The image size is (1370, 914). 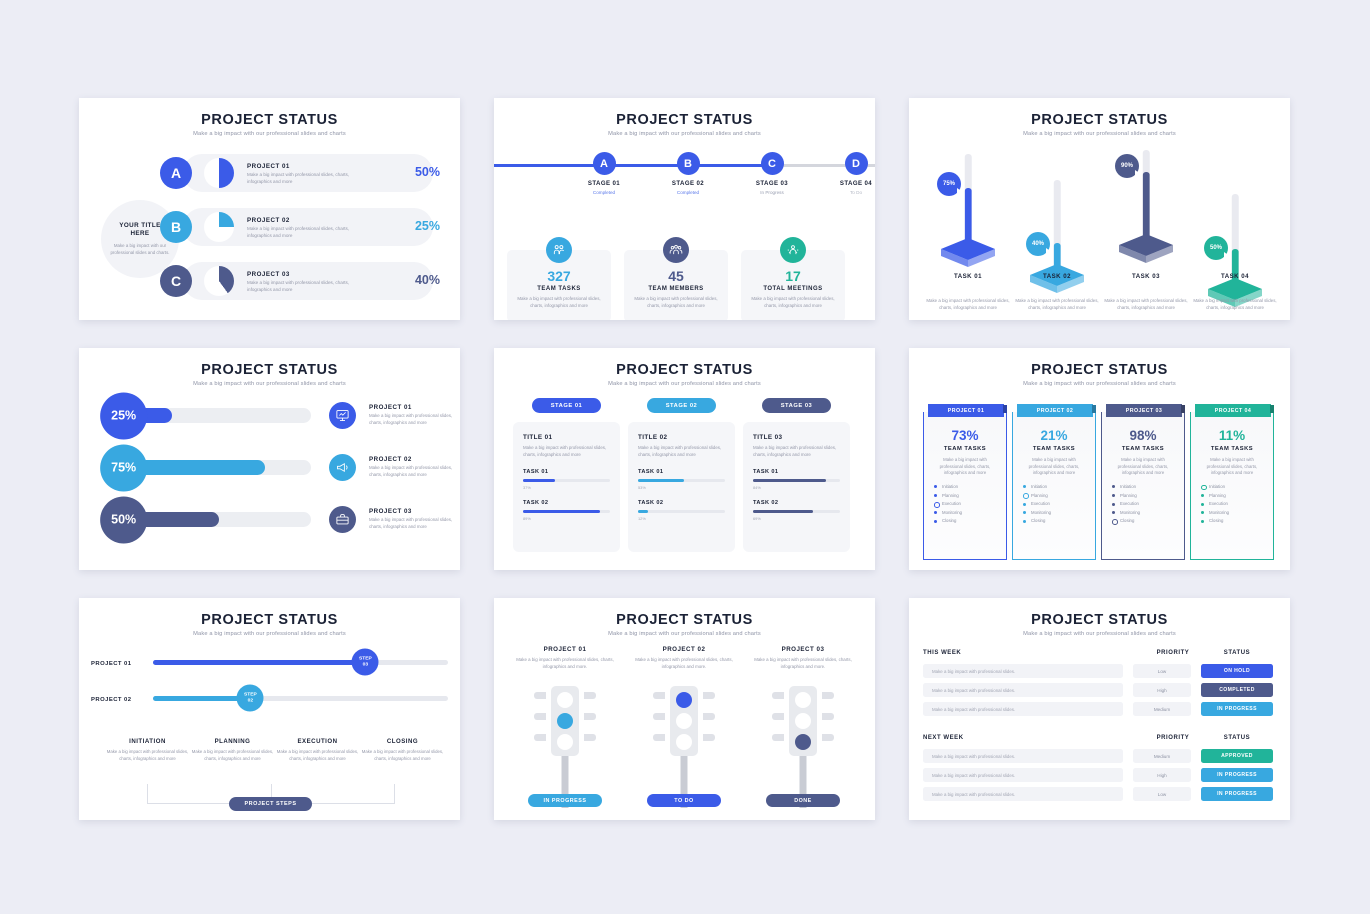 What do you see at coordinates (124, 467) in the screenshot?
I see `gauge-knob-percent: 75%` at bounding box center [124, 467].